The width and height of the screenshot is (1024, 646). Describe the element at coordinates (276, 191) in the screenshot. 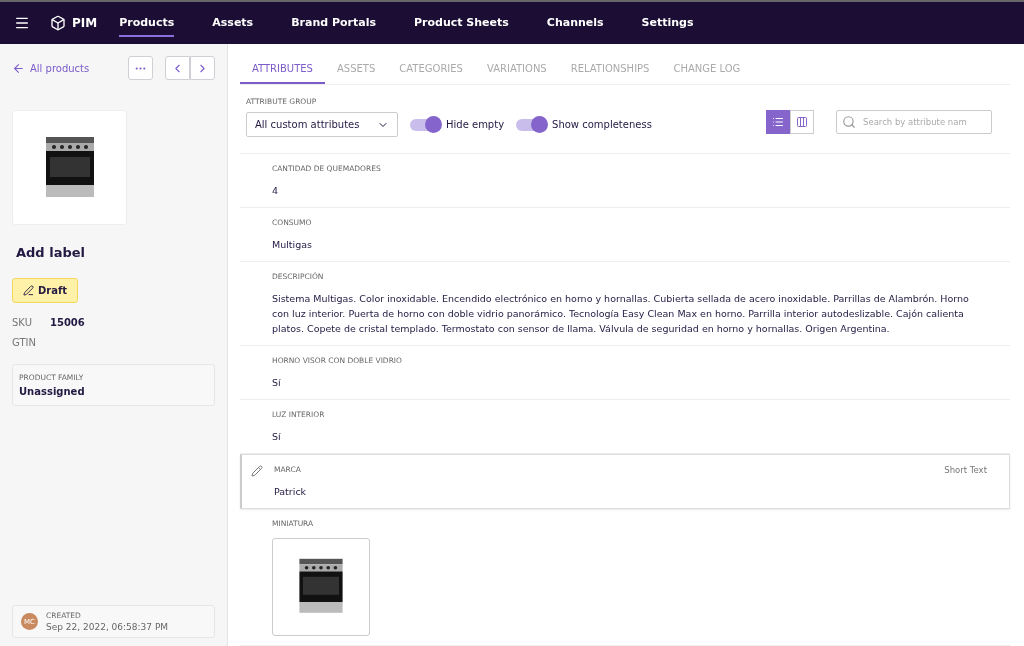

I see `attribute-value: 4` at that location.